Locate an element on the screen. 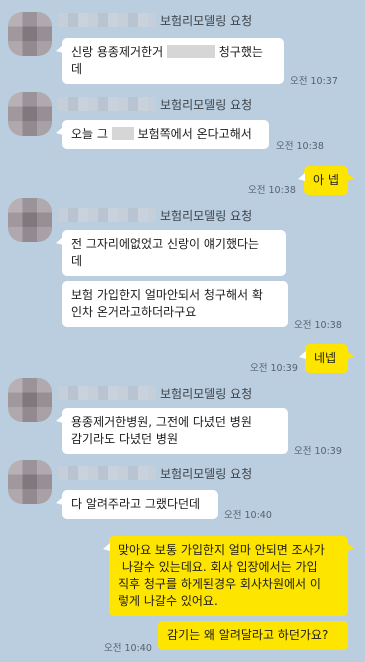 The image size is (365, 662). message-bubble: 오늘 그 보험쪽에서 온다고해서 is located at coordinates (162, 134).